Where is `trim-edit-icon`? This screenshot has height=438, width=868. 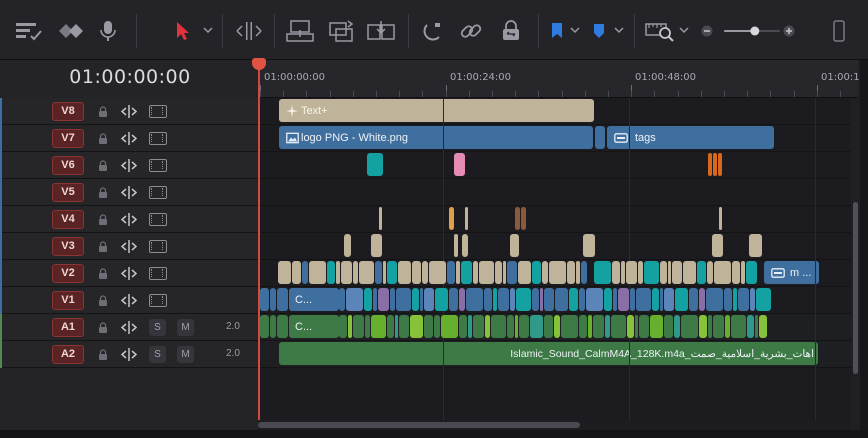
trim-edit-icon is located at coordinates (249, 31).